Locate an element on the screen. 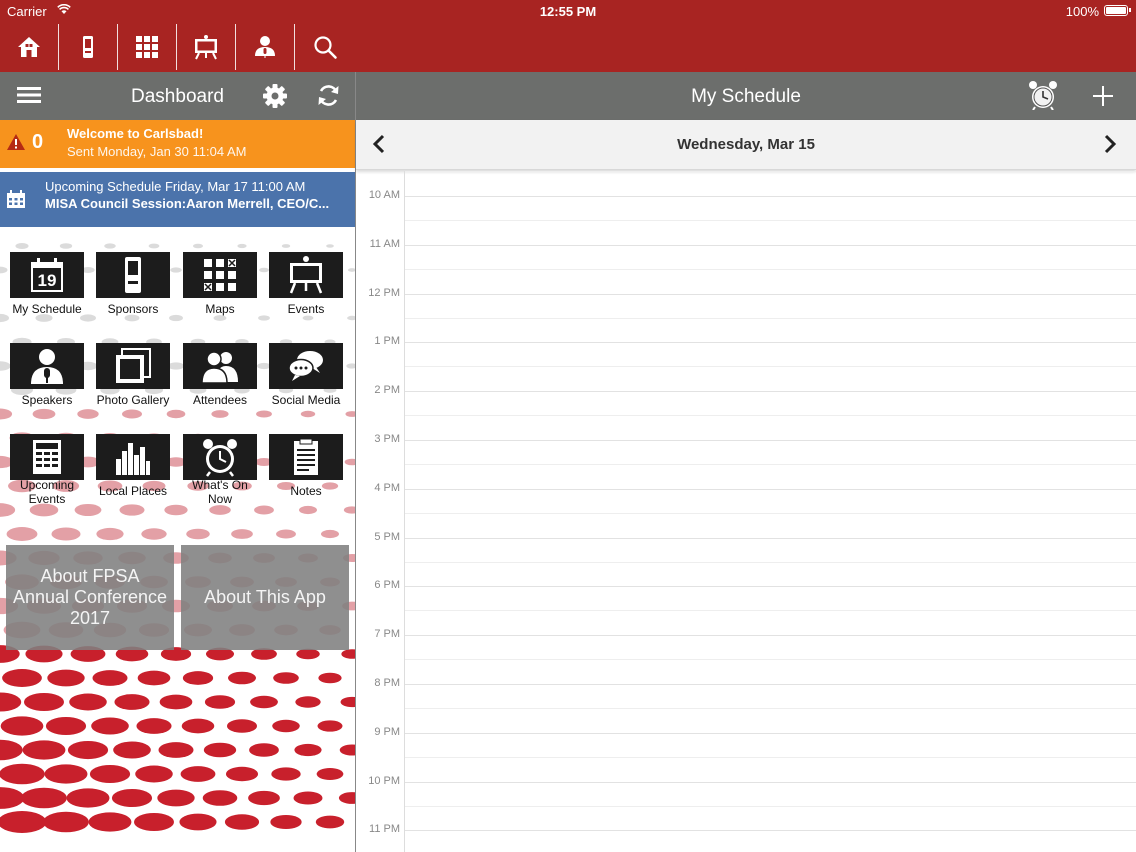 This screenshot has width=1136, height=852. speaker-icon is located at coordinates (47, 366).